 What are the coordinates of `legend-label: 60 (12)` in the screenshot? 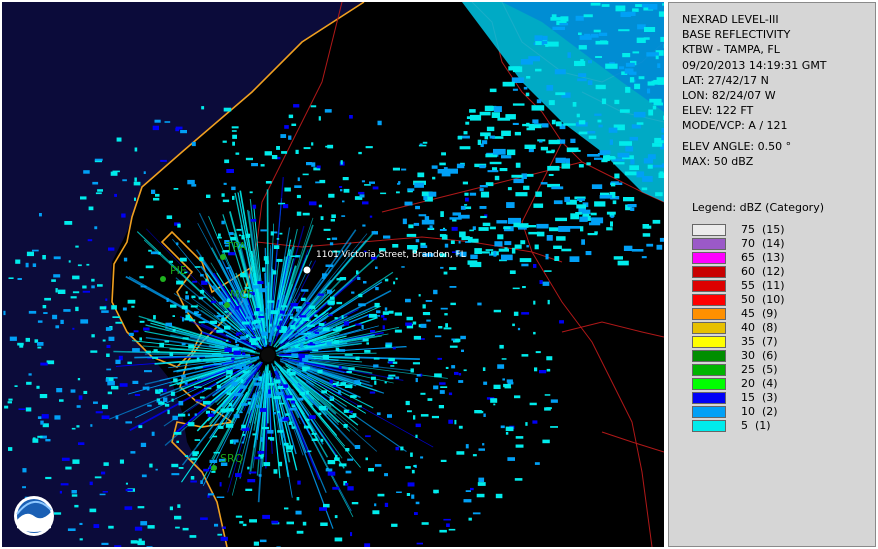 It's located at (763, 271).